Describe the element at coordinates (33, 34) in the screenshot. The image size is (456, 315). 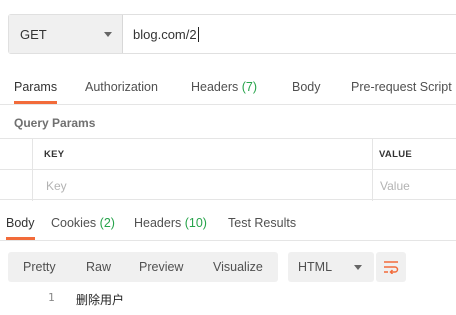
I see `method-label: GET` at that location.